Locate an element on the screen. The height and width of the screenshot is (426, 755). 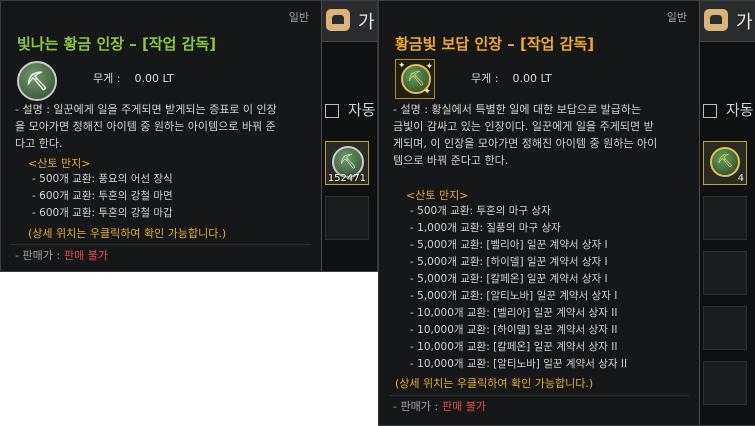
exchange-item: 5,000개 교환: [벨리아] 일꾼 계약서 상자 I is located at coordinates (518, 245).